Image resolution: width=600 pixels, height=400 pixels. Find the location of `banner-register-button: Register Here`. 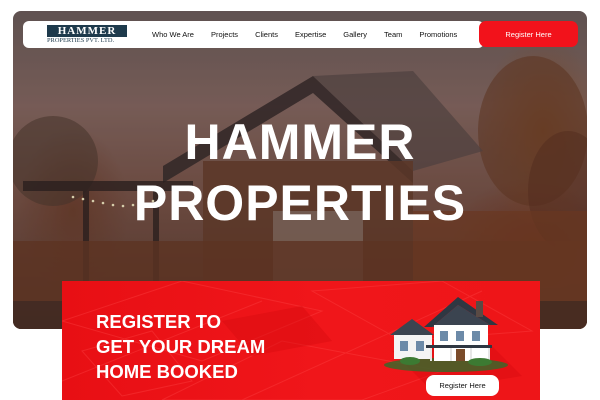

banner-register-button: Register Here is located at coordinates (462, 385).